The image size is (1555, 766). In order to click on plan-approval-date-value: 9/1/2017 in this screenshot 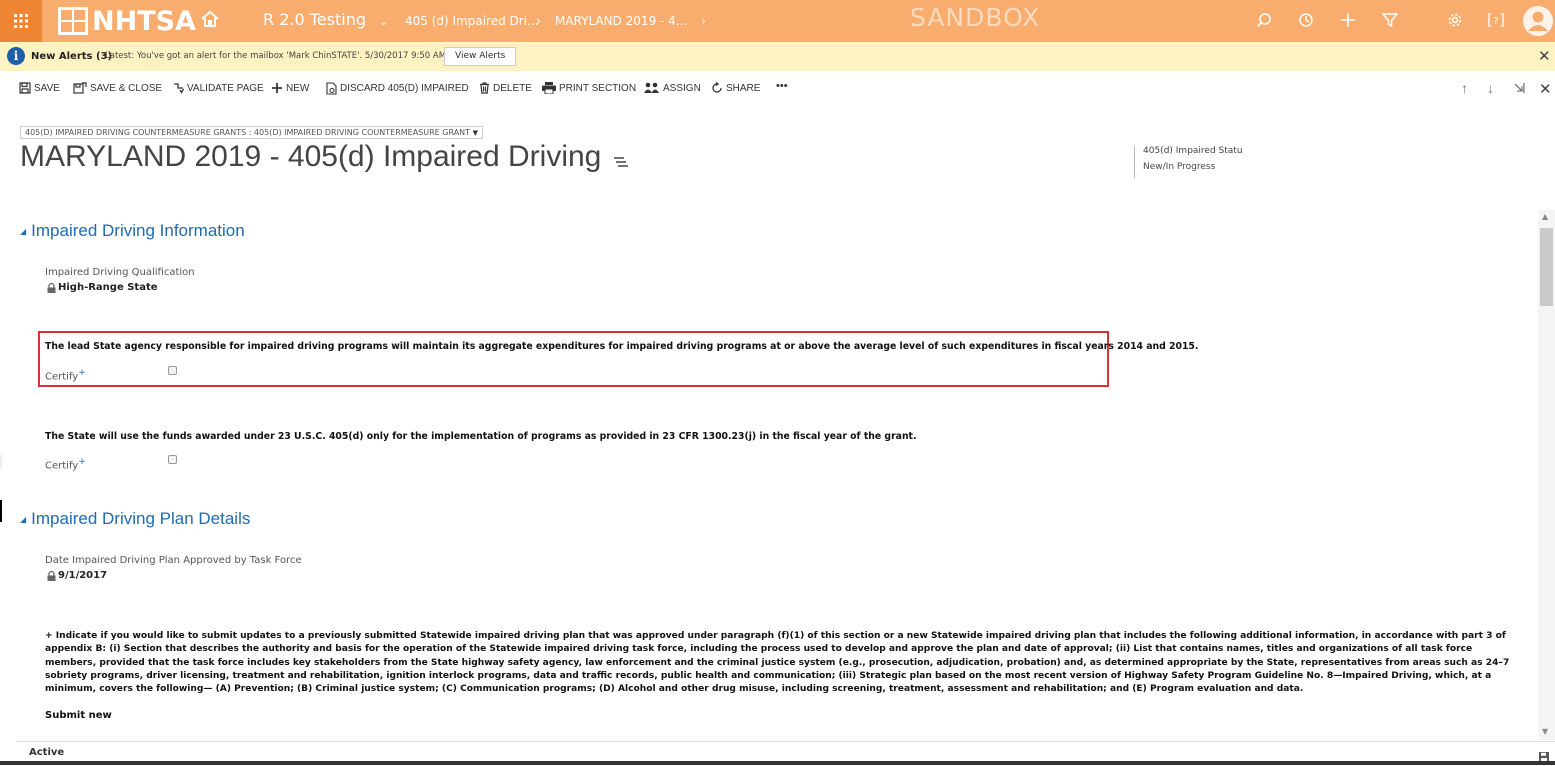, I will do `click(77, 575)`.